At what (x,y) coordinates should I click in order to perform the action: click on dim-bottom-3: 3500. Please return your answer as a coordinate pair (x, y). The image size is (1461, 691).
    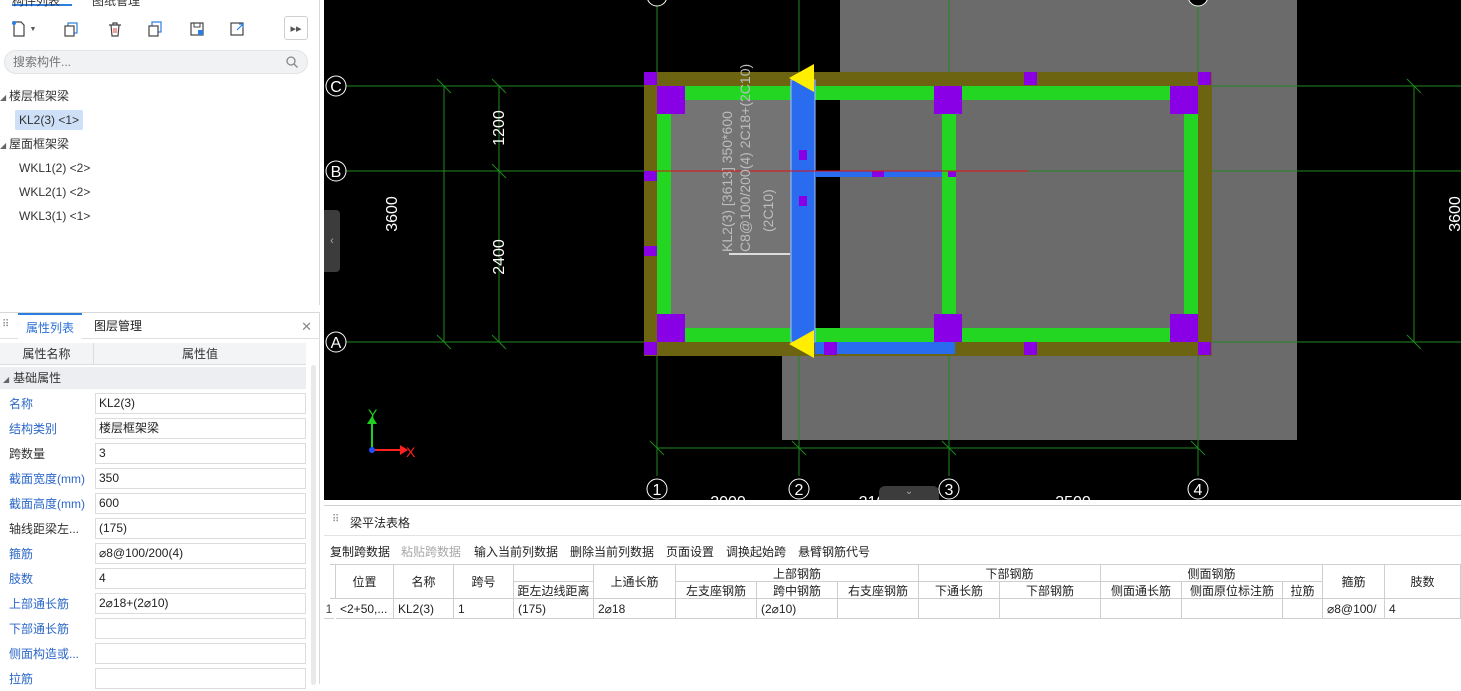
    Looking at the image, I should click on (1073, 497).